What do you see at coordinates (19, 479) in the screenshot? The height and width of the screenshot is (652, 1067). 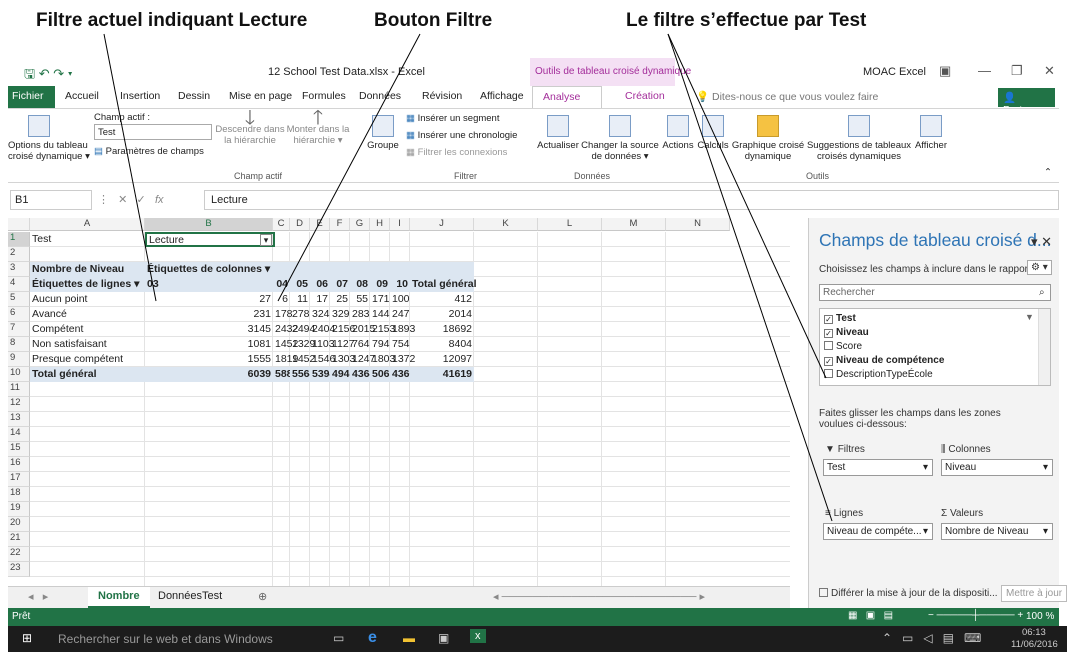 I see `row-header: 17` at bounding box center [19, 479].